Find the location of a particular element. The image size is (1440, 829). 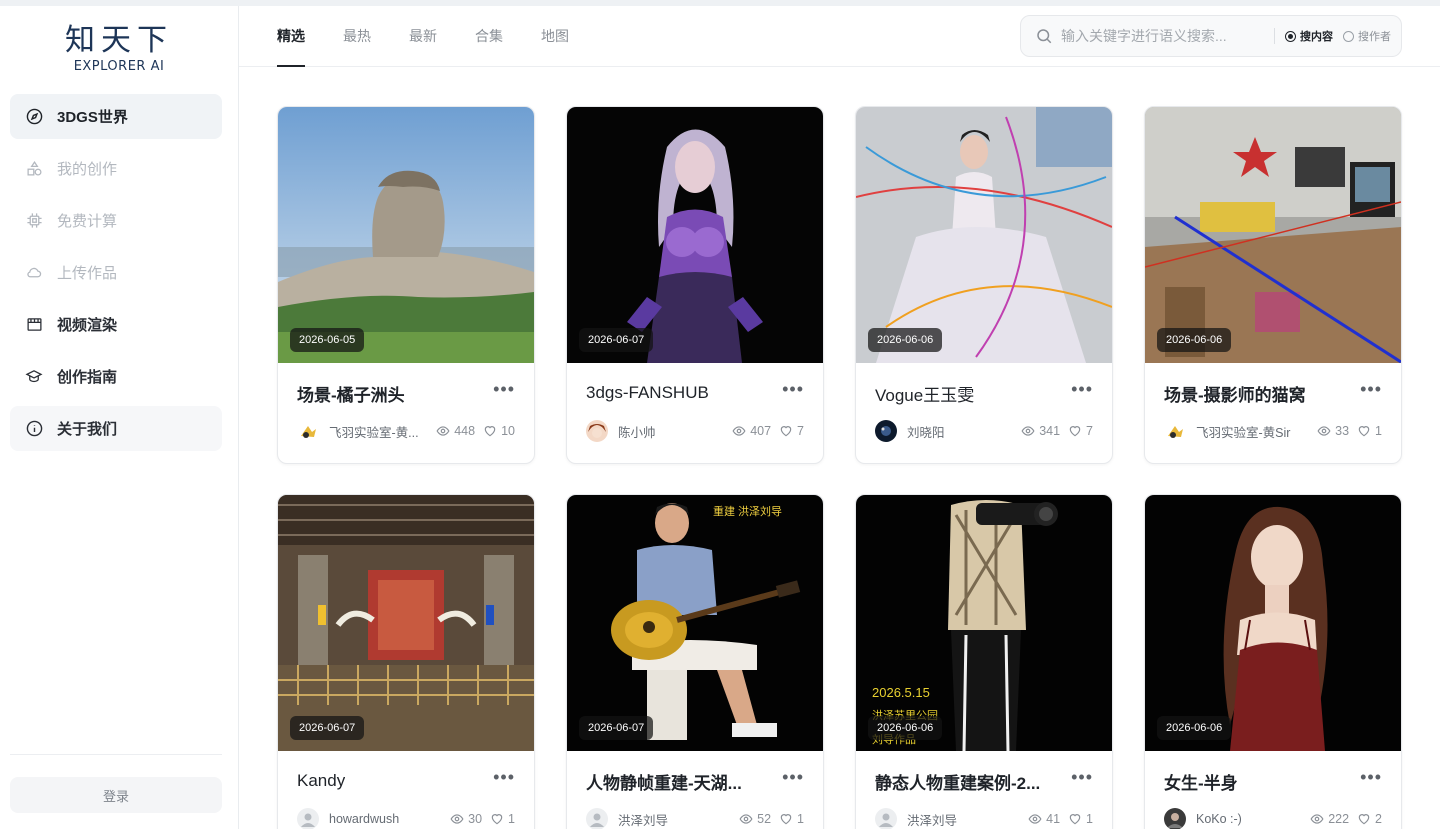

sidebar-item-free-compute: 免费计算 is located at coordinates (116, 220).